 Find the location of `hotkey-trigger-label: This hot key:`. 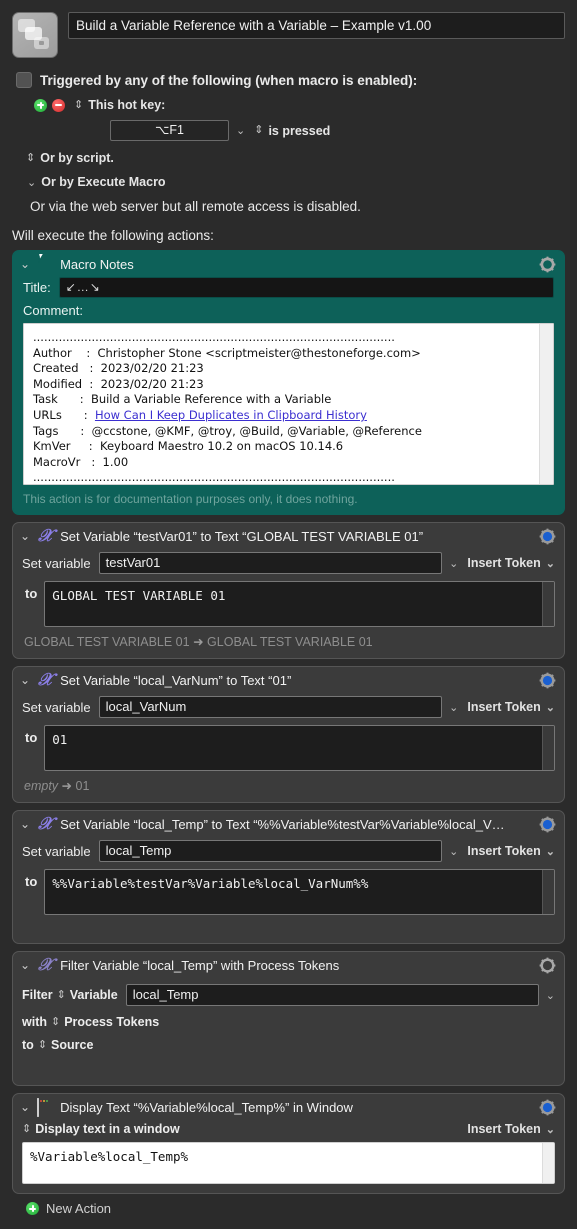

hotkey-trigger-label: This hot key: is located at coordinates (127, 105).